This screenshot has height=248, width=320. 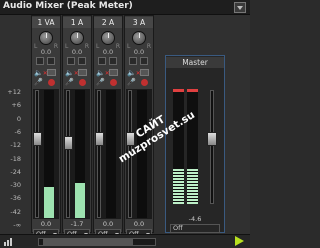 I want to click on master-mode-select: Off, so click(x=195, y=228).